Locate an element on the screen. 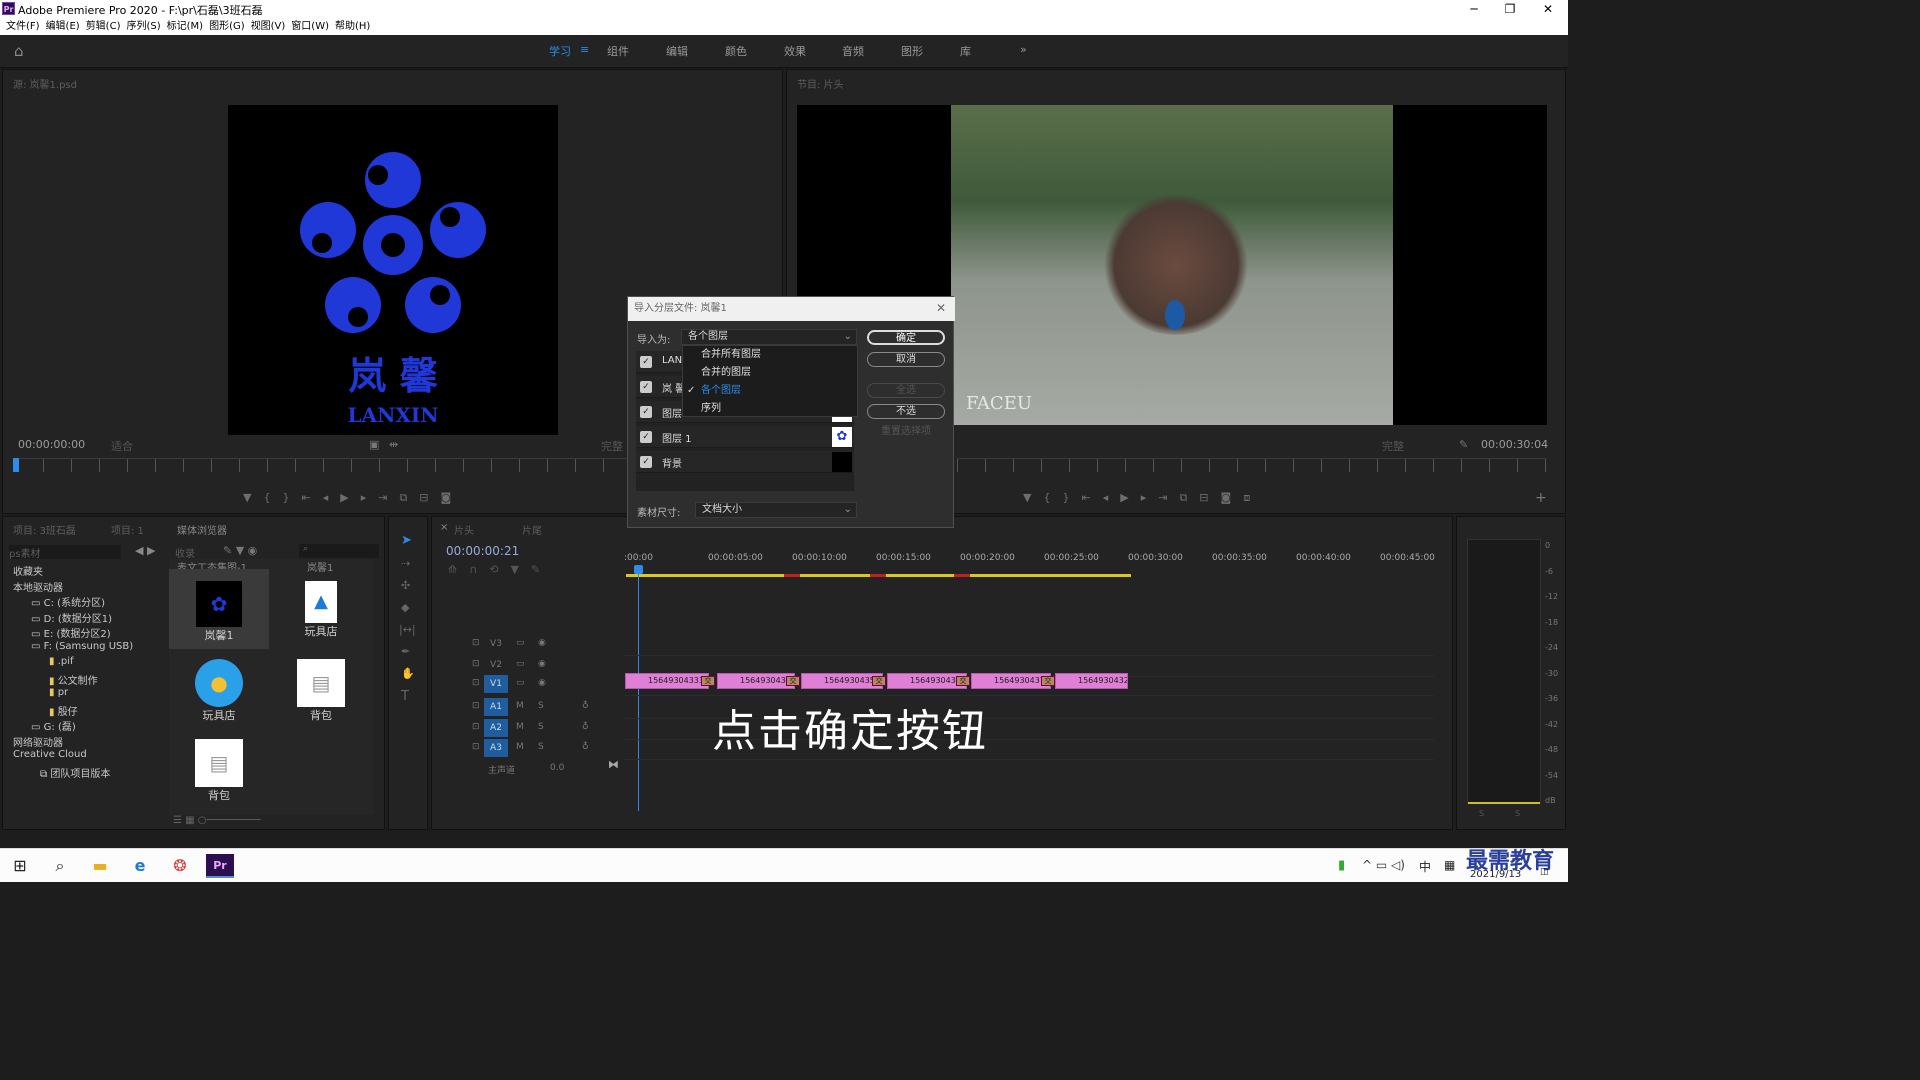 This screenshot has width=1920, height=1080. lift-icon: ⧉ is located at coordinates (1183, 498).